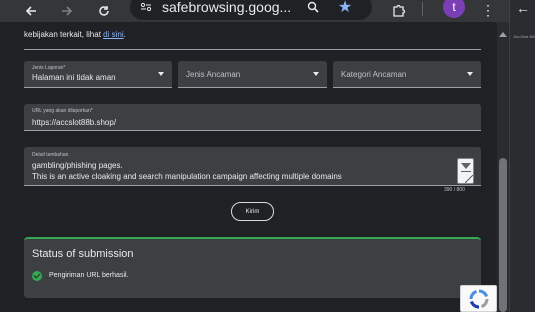 This screenshot has width=535, height=312. What do you see at coordinates (313, 8) in the screenshot?
I see `zoom-icon` at bounding box center [313, 8].